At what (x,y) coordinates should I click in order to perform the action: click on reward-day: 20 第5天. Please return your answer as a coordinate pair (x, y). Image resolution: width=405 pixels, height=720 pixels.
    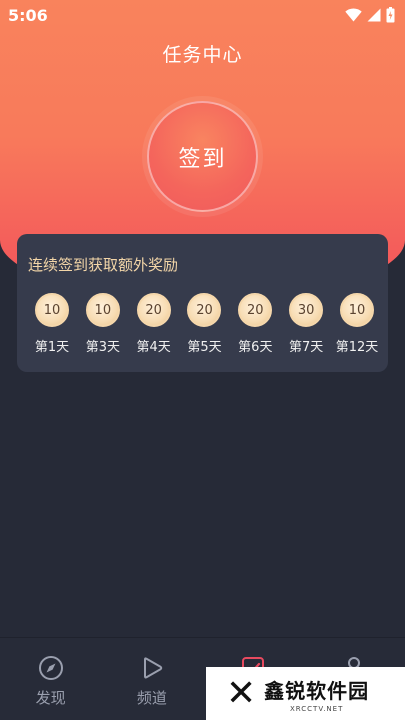
    Looking at the image, I should click on (204, 324).